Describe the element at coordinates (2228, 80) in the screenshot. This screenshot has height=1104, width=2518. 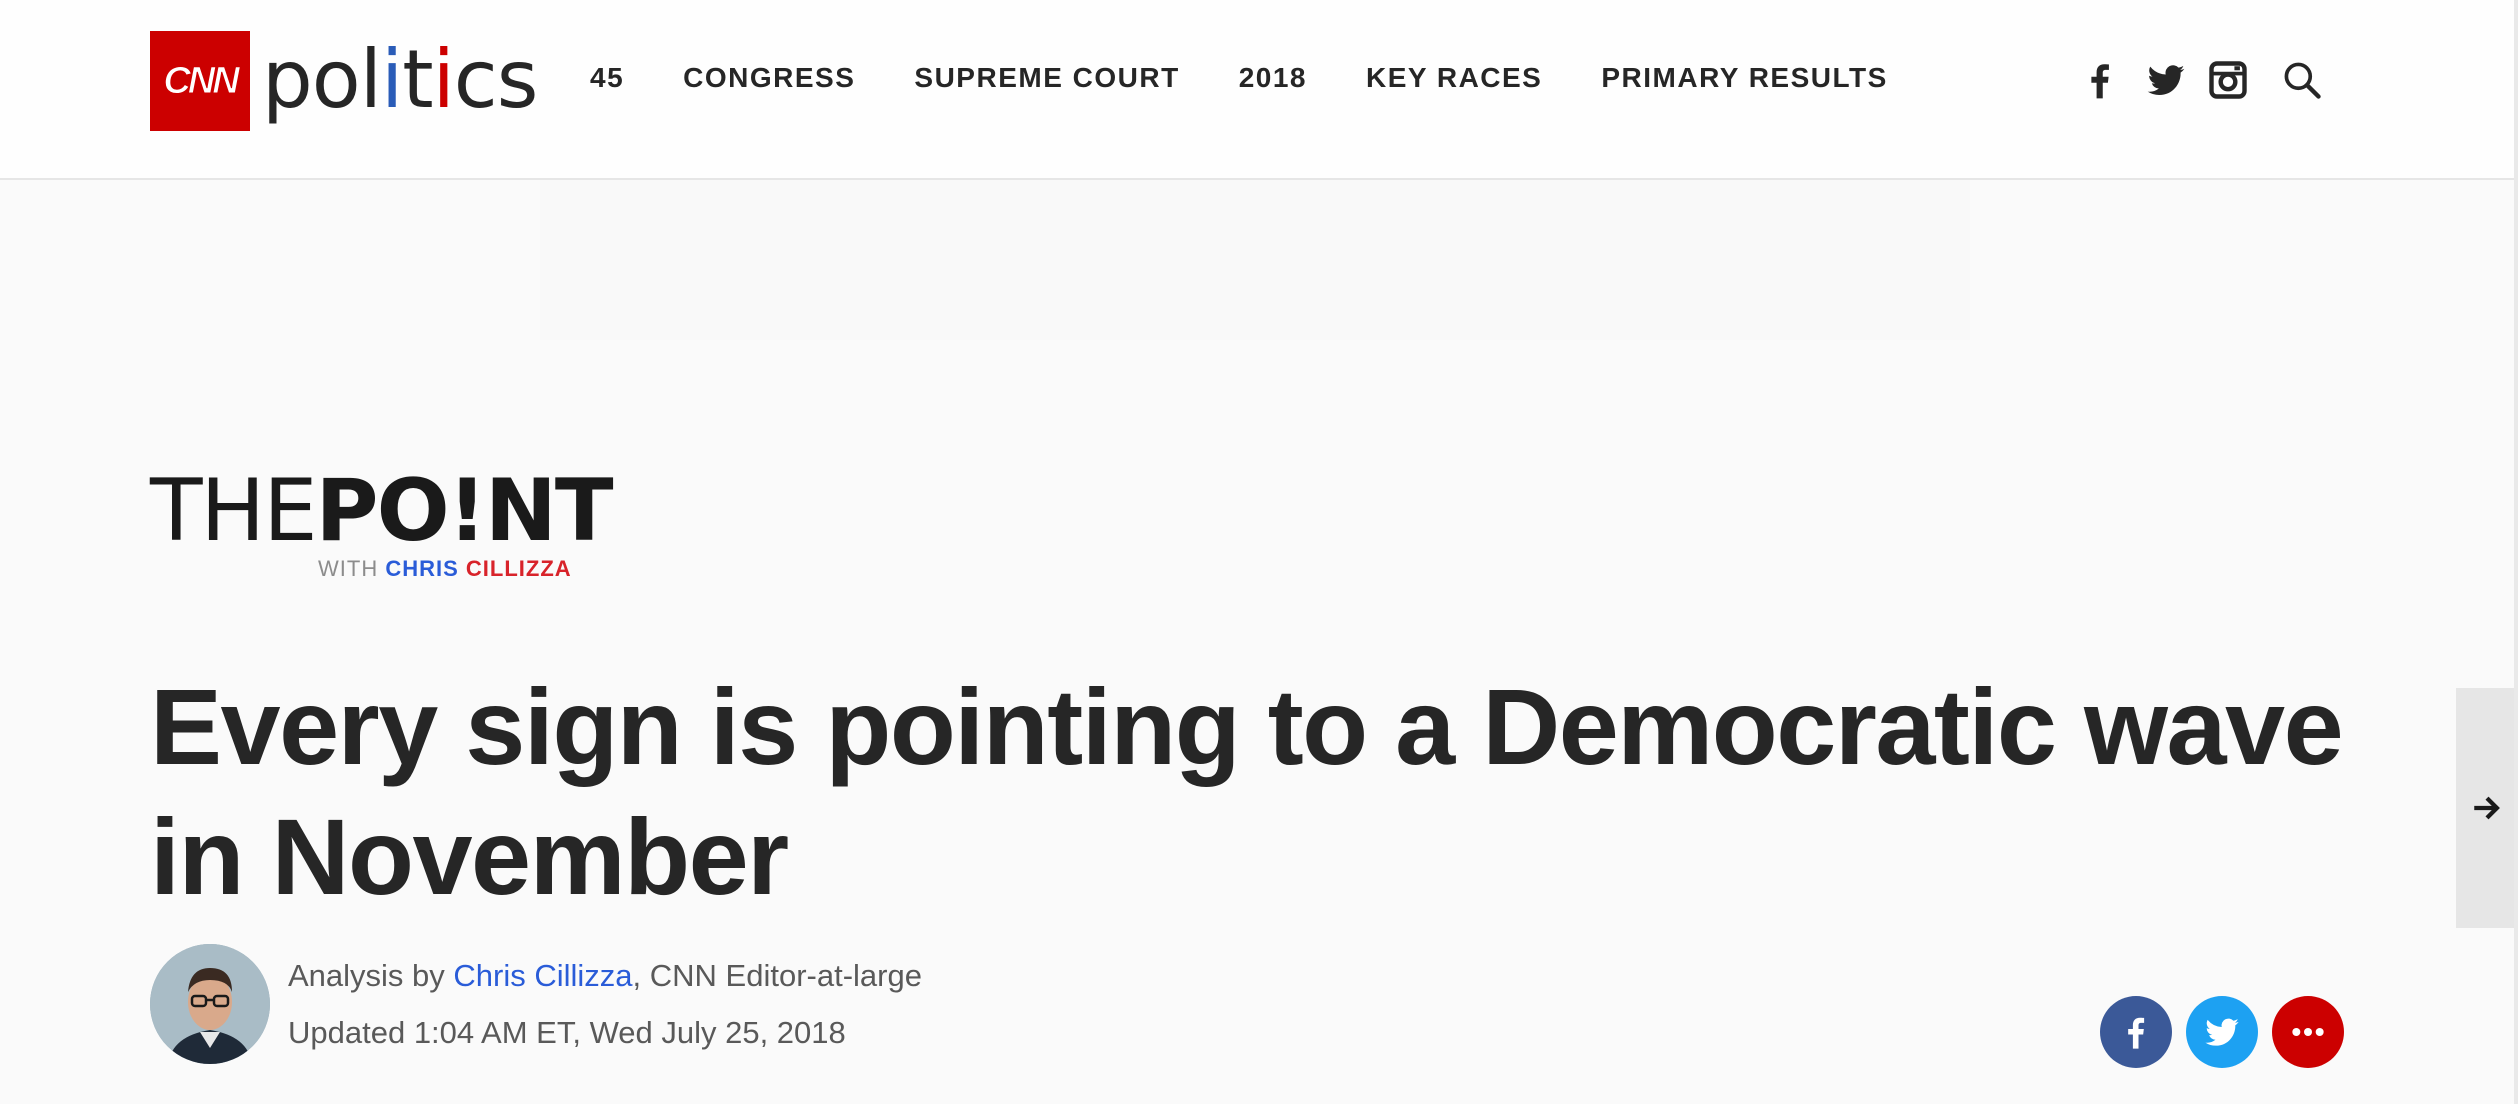
I see `instagram-icon` at that location.